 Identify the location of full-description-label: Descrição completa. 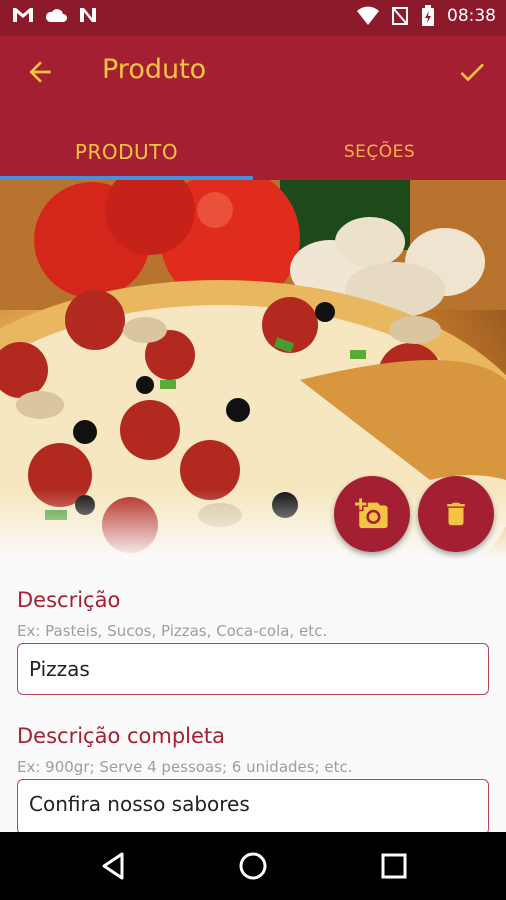
(121, 736).